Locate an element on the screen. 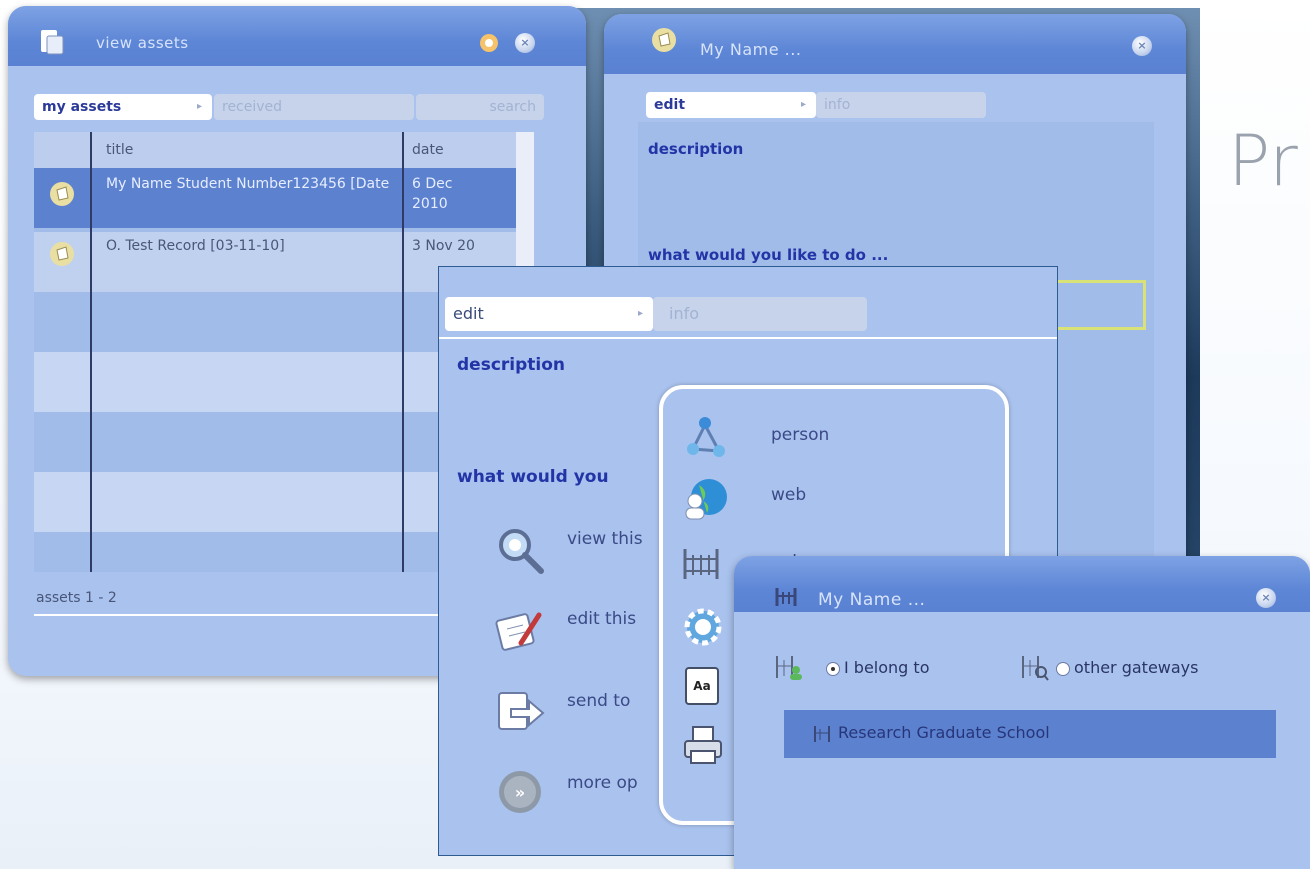 This screenshot has height=869, width=1310. slide-title-fragment: Pr is located at coordinates (1263, 161).